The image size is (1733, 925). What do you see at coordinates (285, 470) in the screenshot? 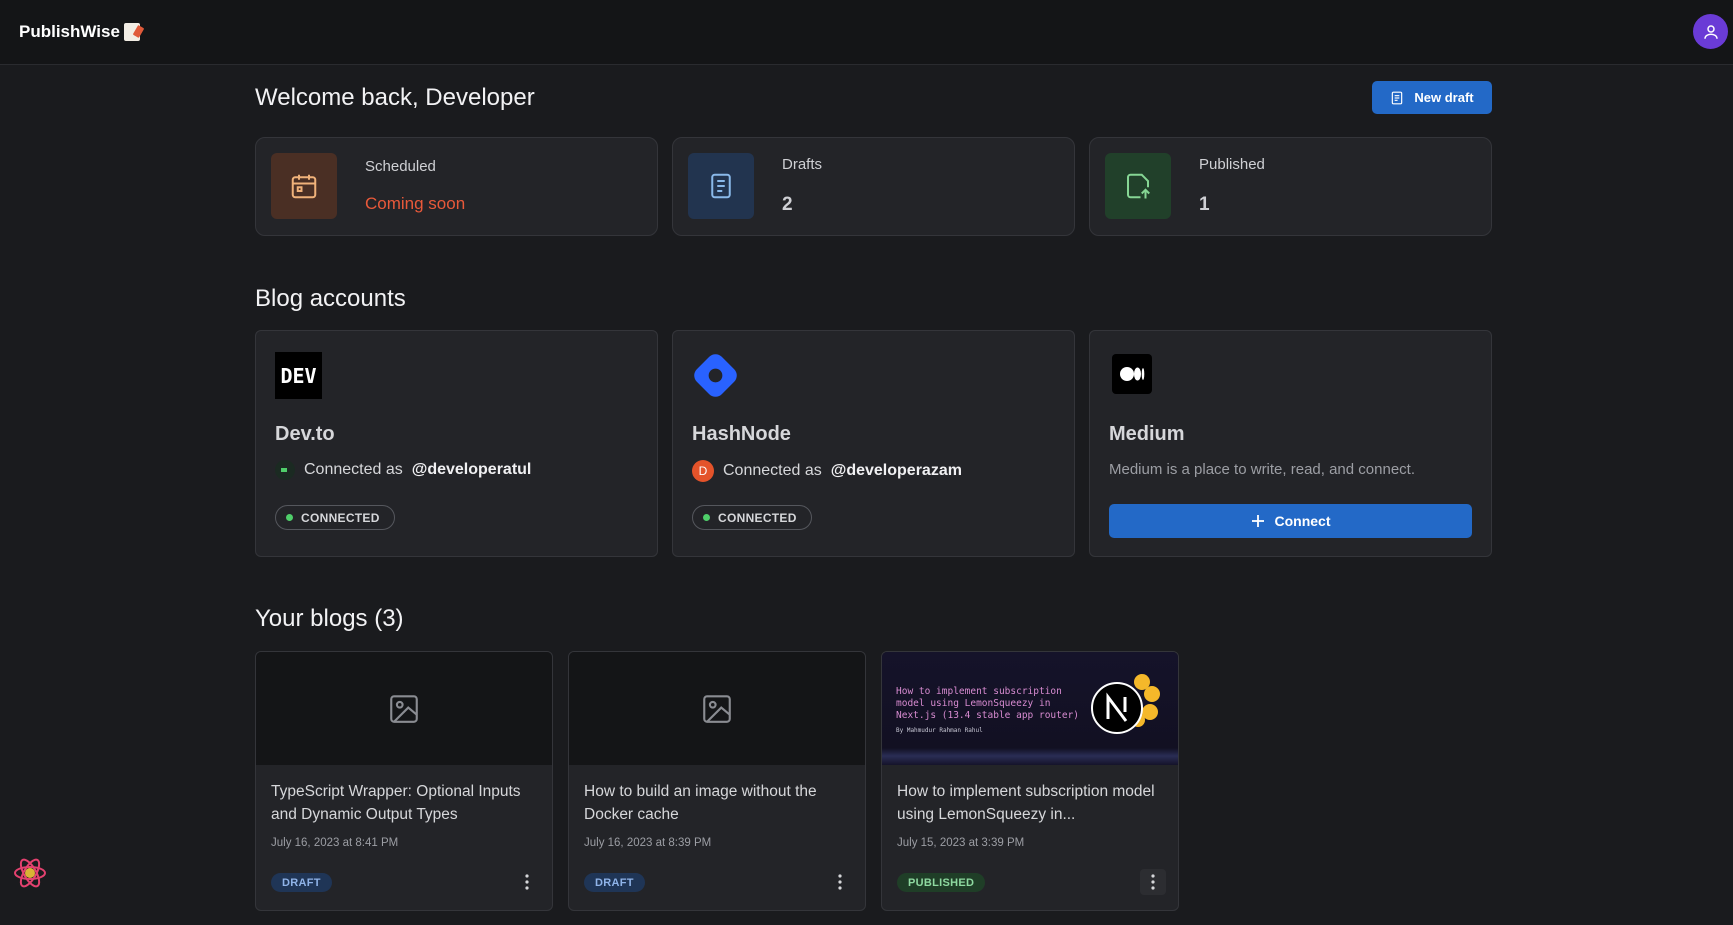
I see `account-avatar` at bounding box center [285, 470].